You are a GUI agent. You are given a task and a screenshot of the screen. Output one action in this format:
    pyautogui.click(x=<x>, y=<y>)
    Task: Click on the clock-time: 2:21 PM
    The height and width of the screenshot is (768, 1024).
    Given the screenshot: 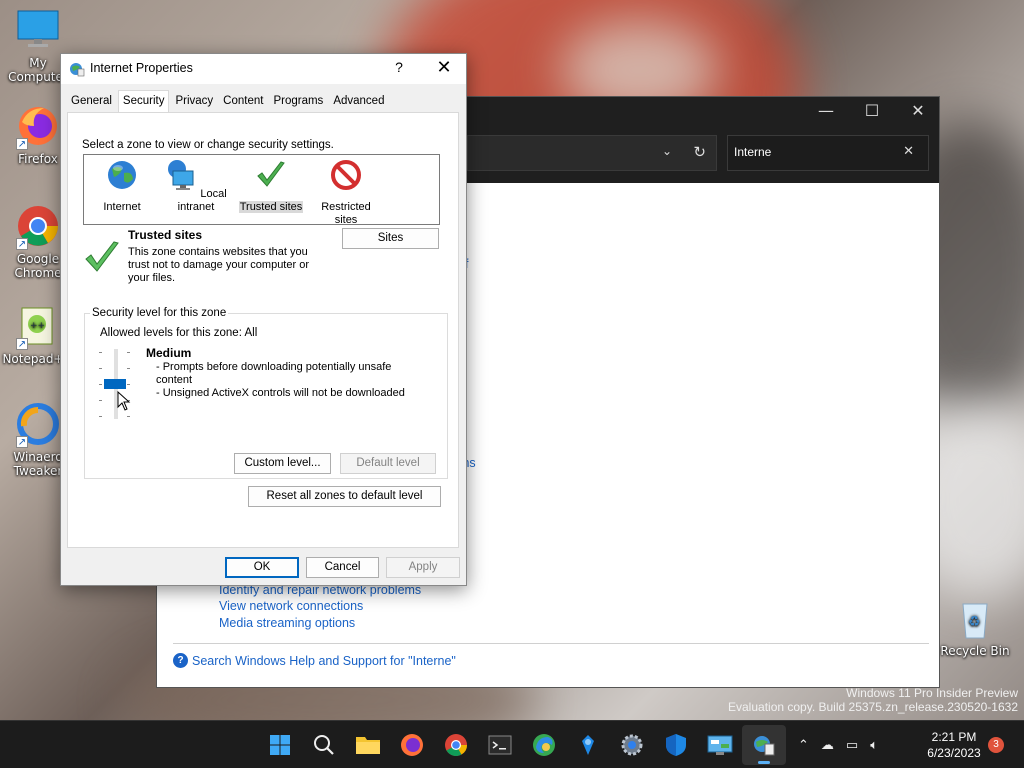 What is the action you would take?
    pyautogui.click(x=954, y=737)
    